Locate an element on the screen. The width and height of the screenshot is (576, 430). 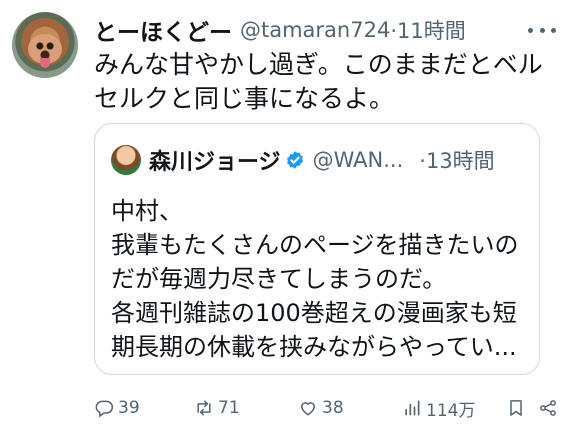
quoted-author-avatar is located at coordinates (126, 160).